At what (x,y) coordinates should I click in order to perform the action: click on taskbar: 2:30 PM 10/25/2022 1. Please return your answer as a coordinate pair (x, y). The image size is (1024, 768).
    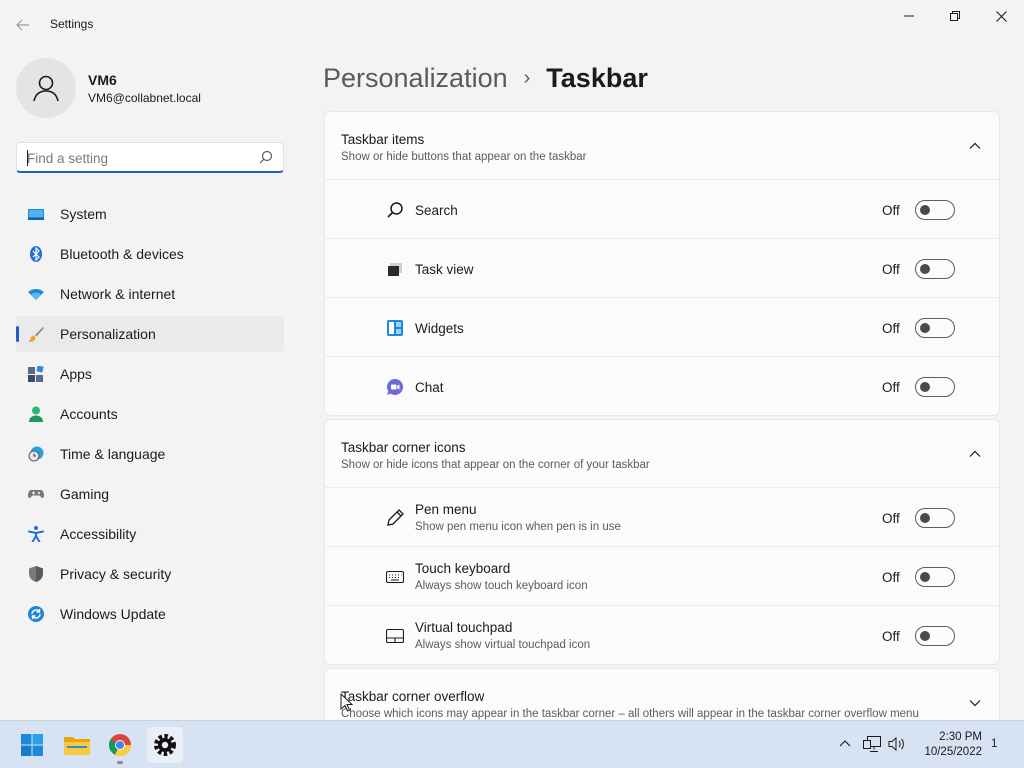
    Looking at the image, I should click on (512, 744).